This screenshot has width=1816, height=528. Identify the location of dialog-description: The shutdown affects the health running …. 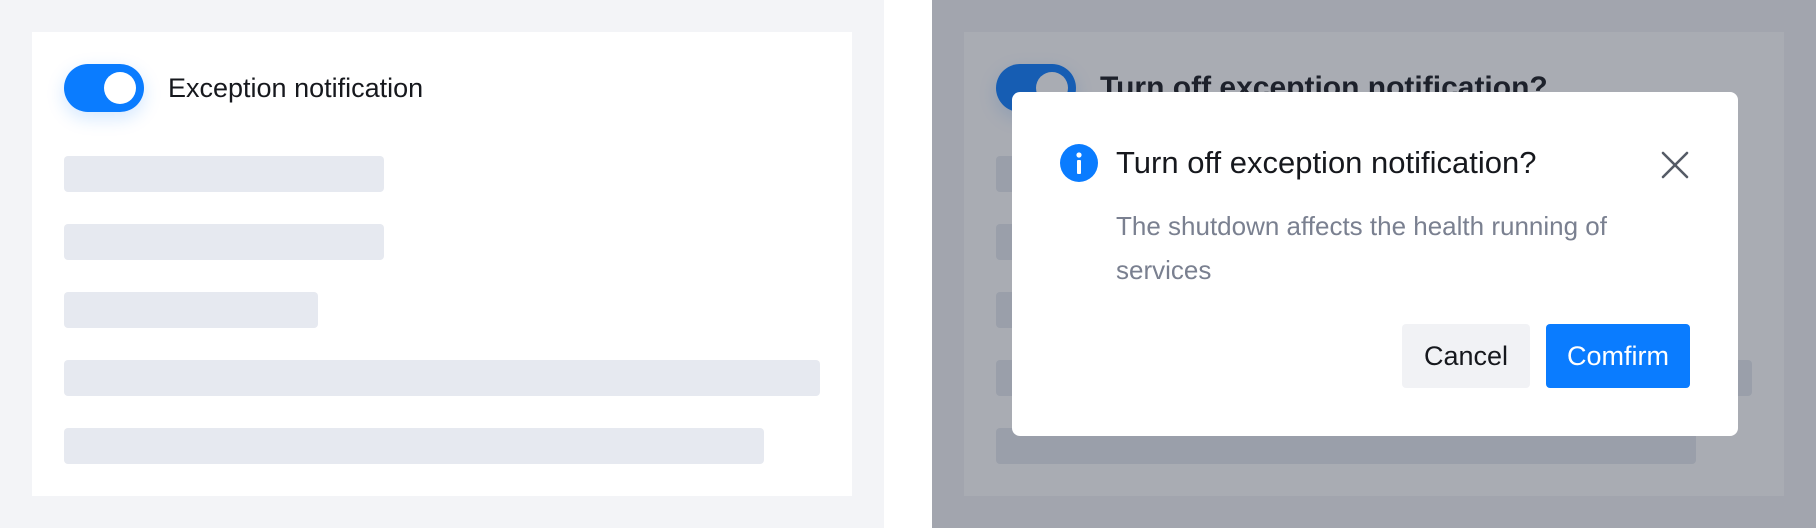
(1361, 248).